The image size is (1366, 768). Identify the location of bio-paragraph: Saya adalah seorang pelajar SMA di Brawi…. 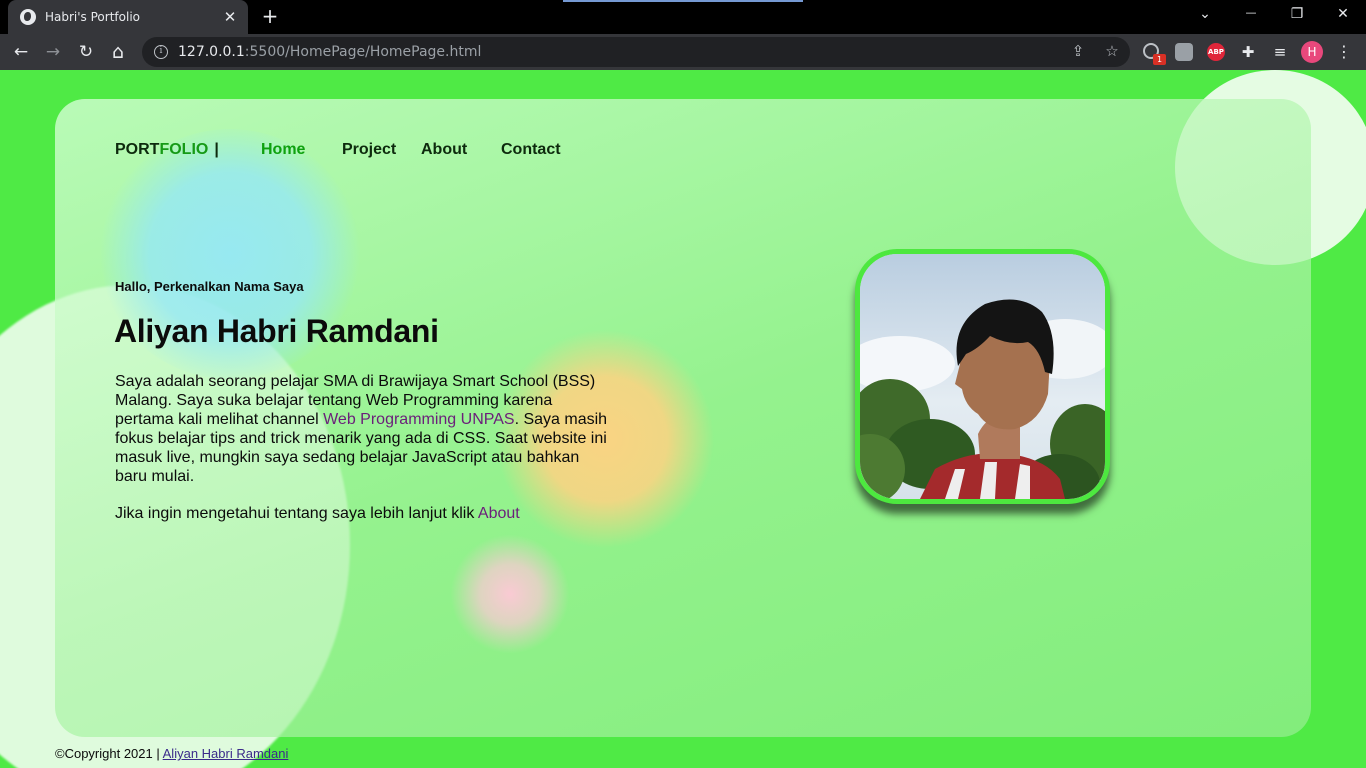
(361, 429).